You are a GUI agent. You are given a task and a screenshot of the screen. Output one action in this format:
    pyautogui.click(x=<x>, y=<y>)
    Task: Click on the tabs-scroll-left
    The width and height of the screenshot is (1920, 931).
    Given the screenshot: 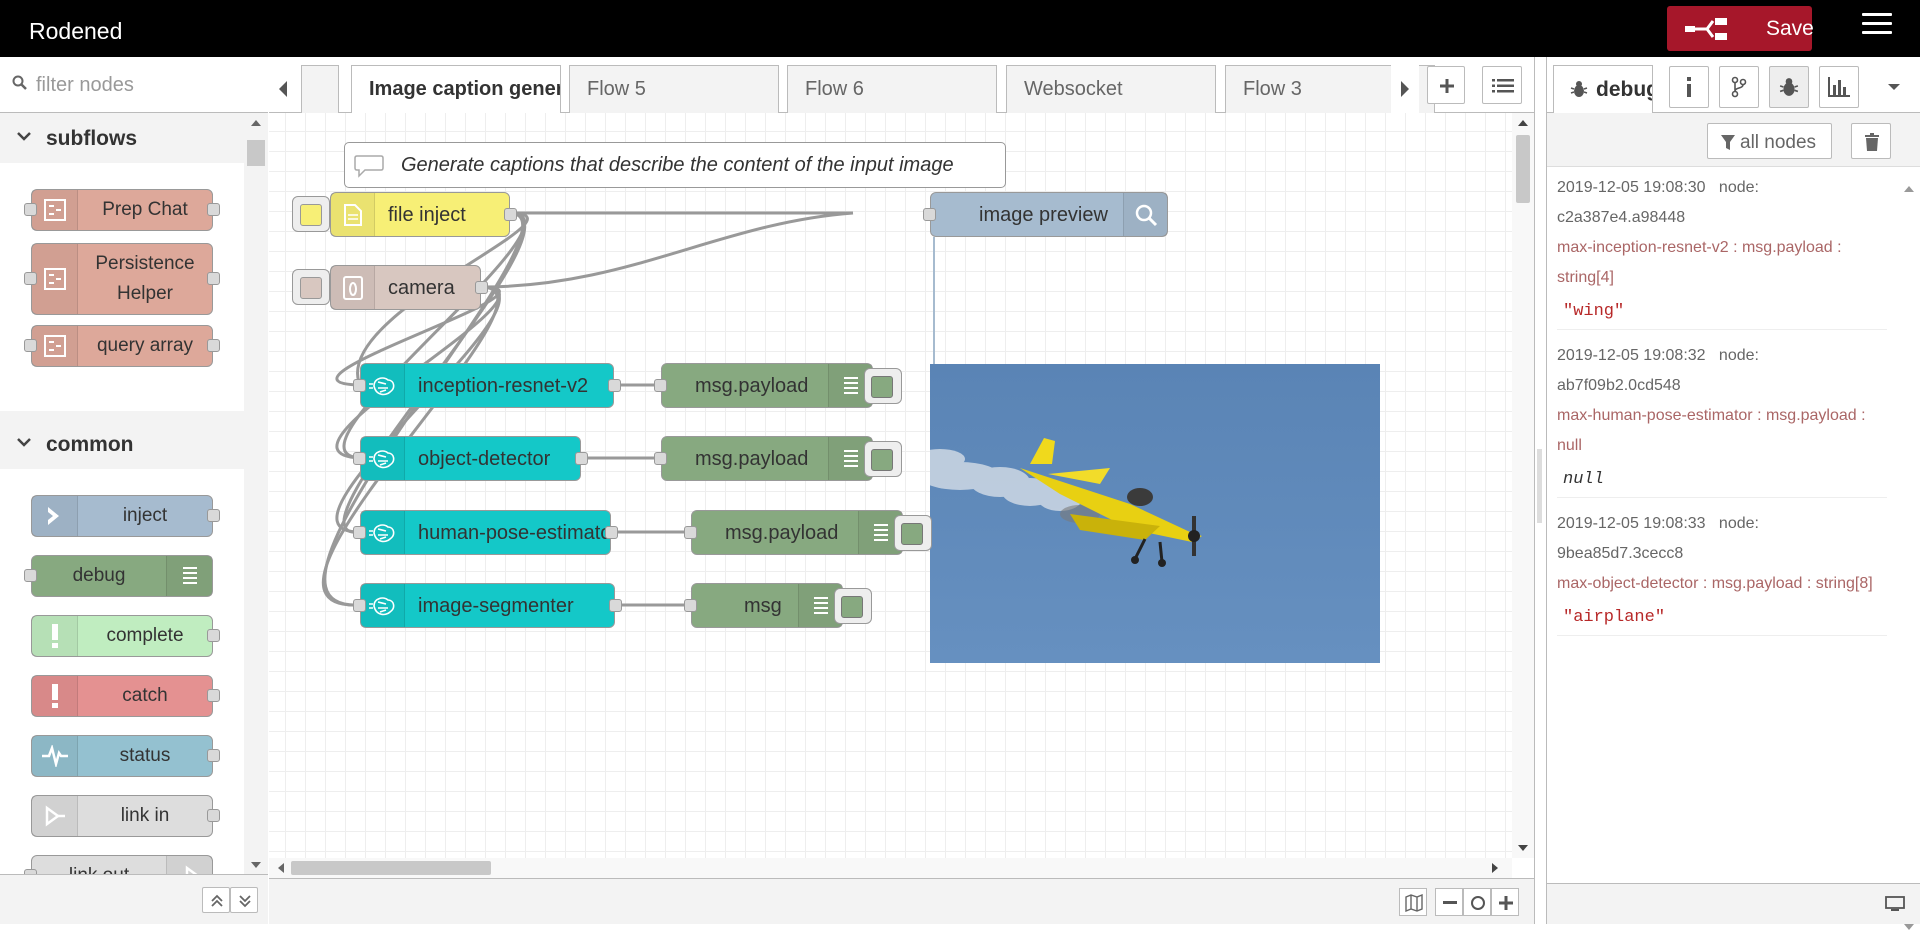 What is the action you would take?
    pyautogui.click(x=283, y=89)
    